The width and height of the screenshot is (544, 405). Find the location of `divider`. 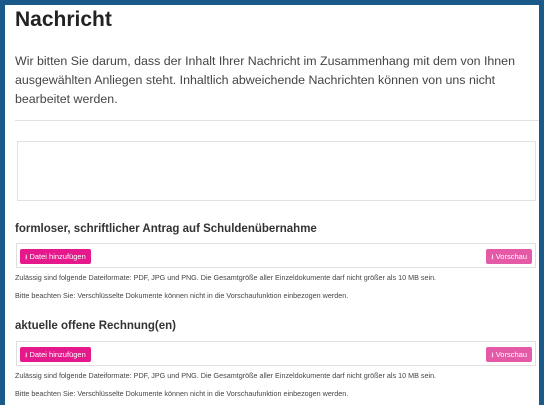

divider is located at coordinates (277, 120).